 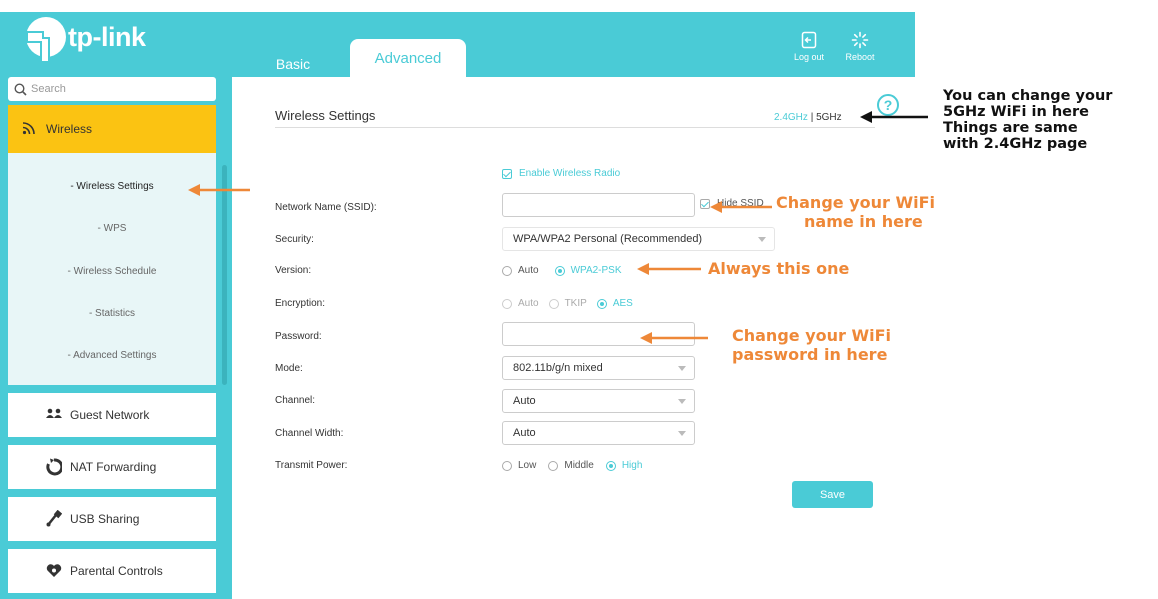 What do you see at coordinates (107, 36) in the screenshot?
I see `logo-text: tp-link` at bounding box center [107, 36].